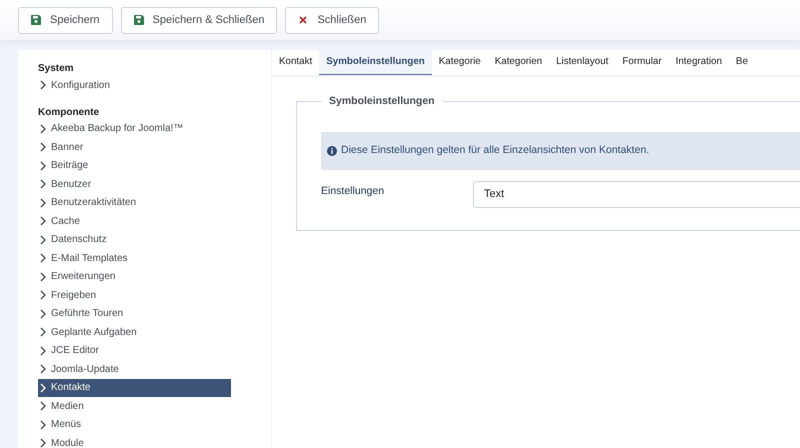 The image size is (800, 448). Describe the element at coordinates (134, 147) in the screenshot. I see `sidebar-item: Banner` at that location.